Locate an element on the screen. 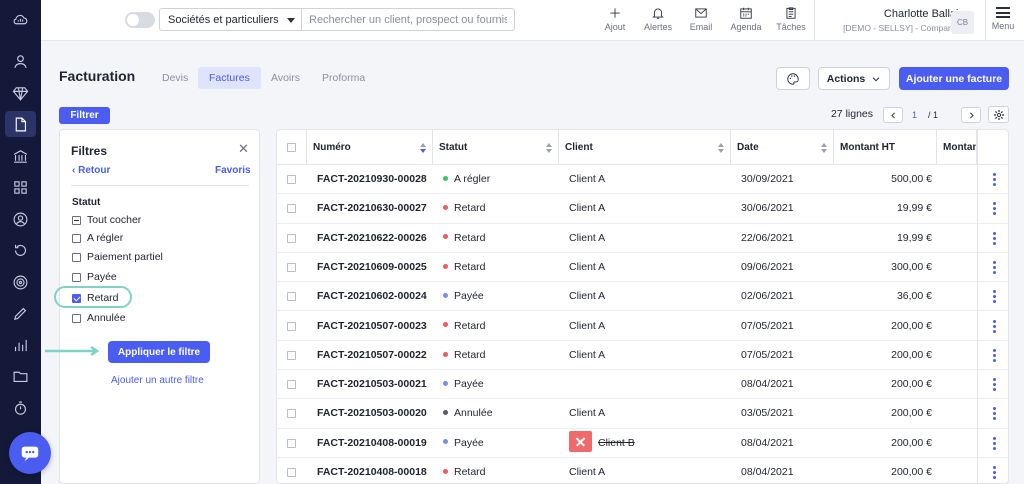 This screenshot has height=484, width=1024. add-invoice-button: Ajouter une facture is located at coordinates (954, 78).